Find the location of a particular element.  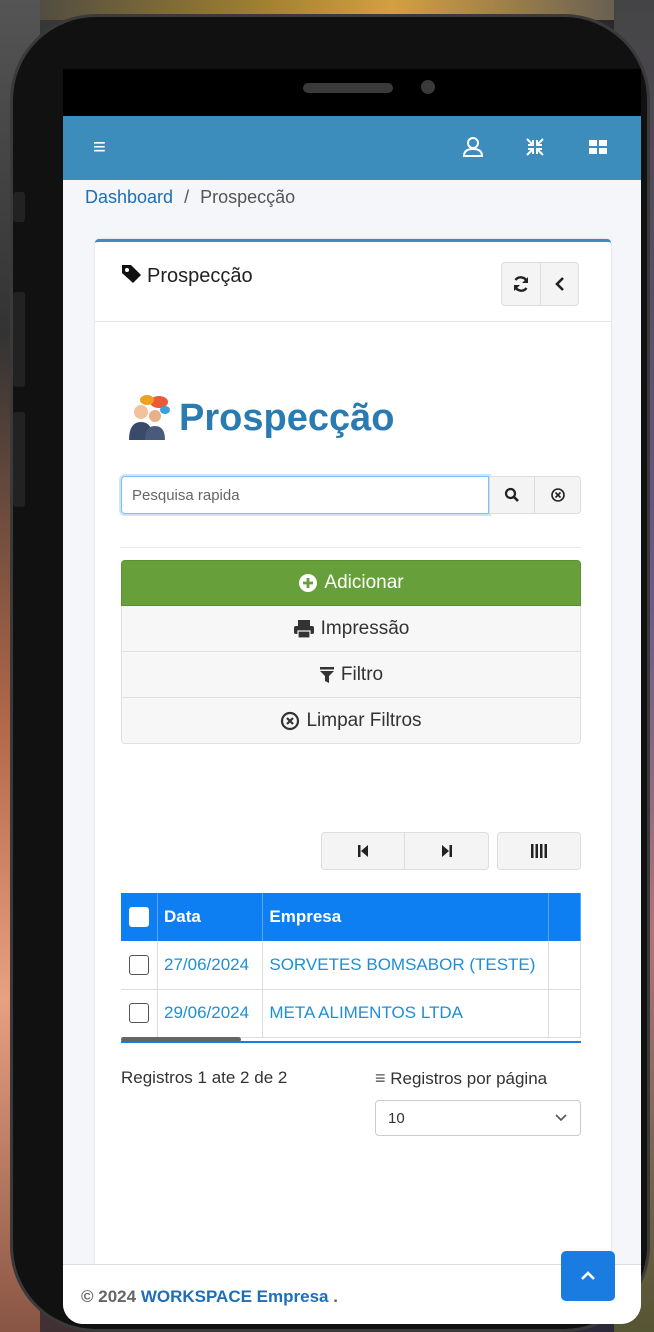

table-row: 27/06/2024 SORVETES BOMSABOR (TESTE) is located at coordinates (351, 965).